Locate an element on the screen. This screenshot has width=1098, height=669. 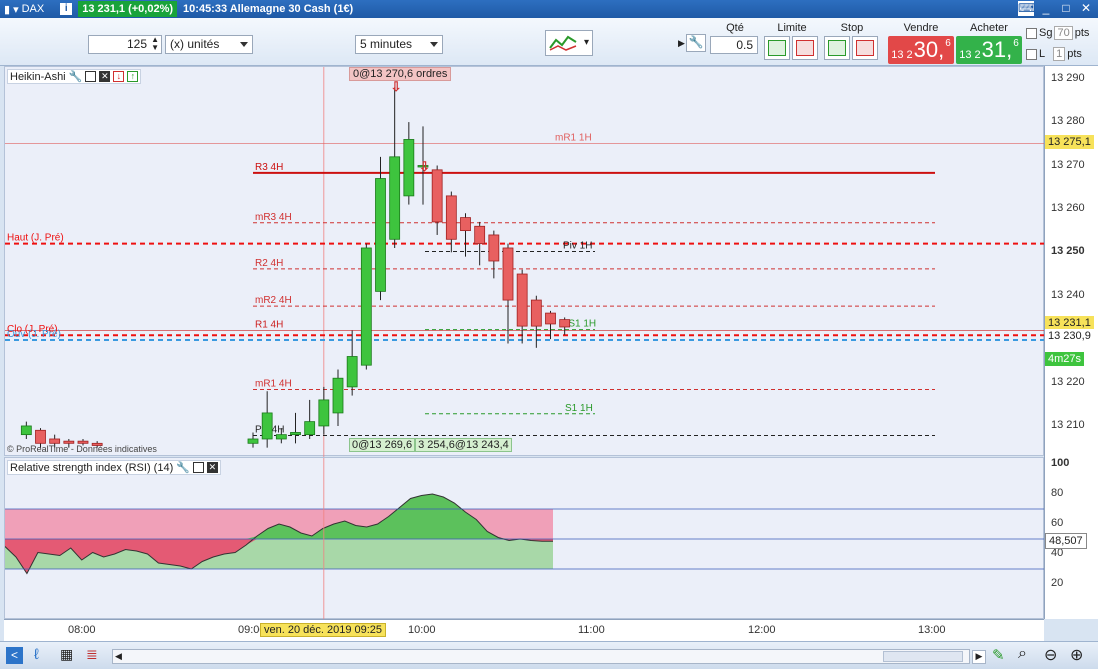
time-tick: 11:00 is located at coordinates (591, 630).